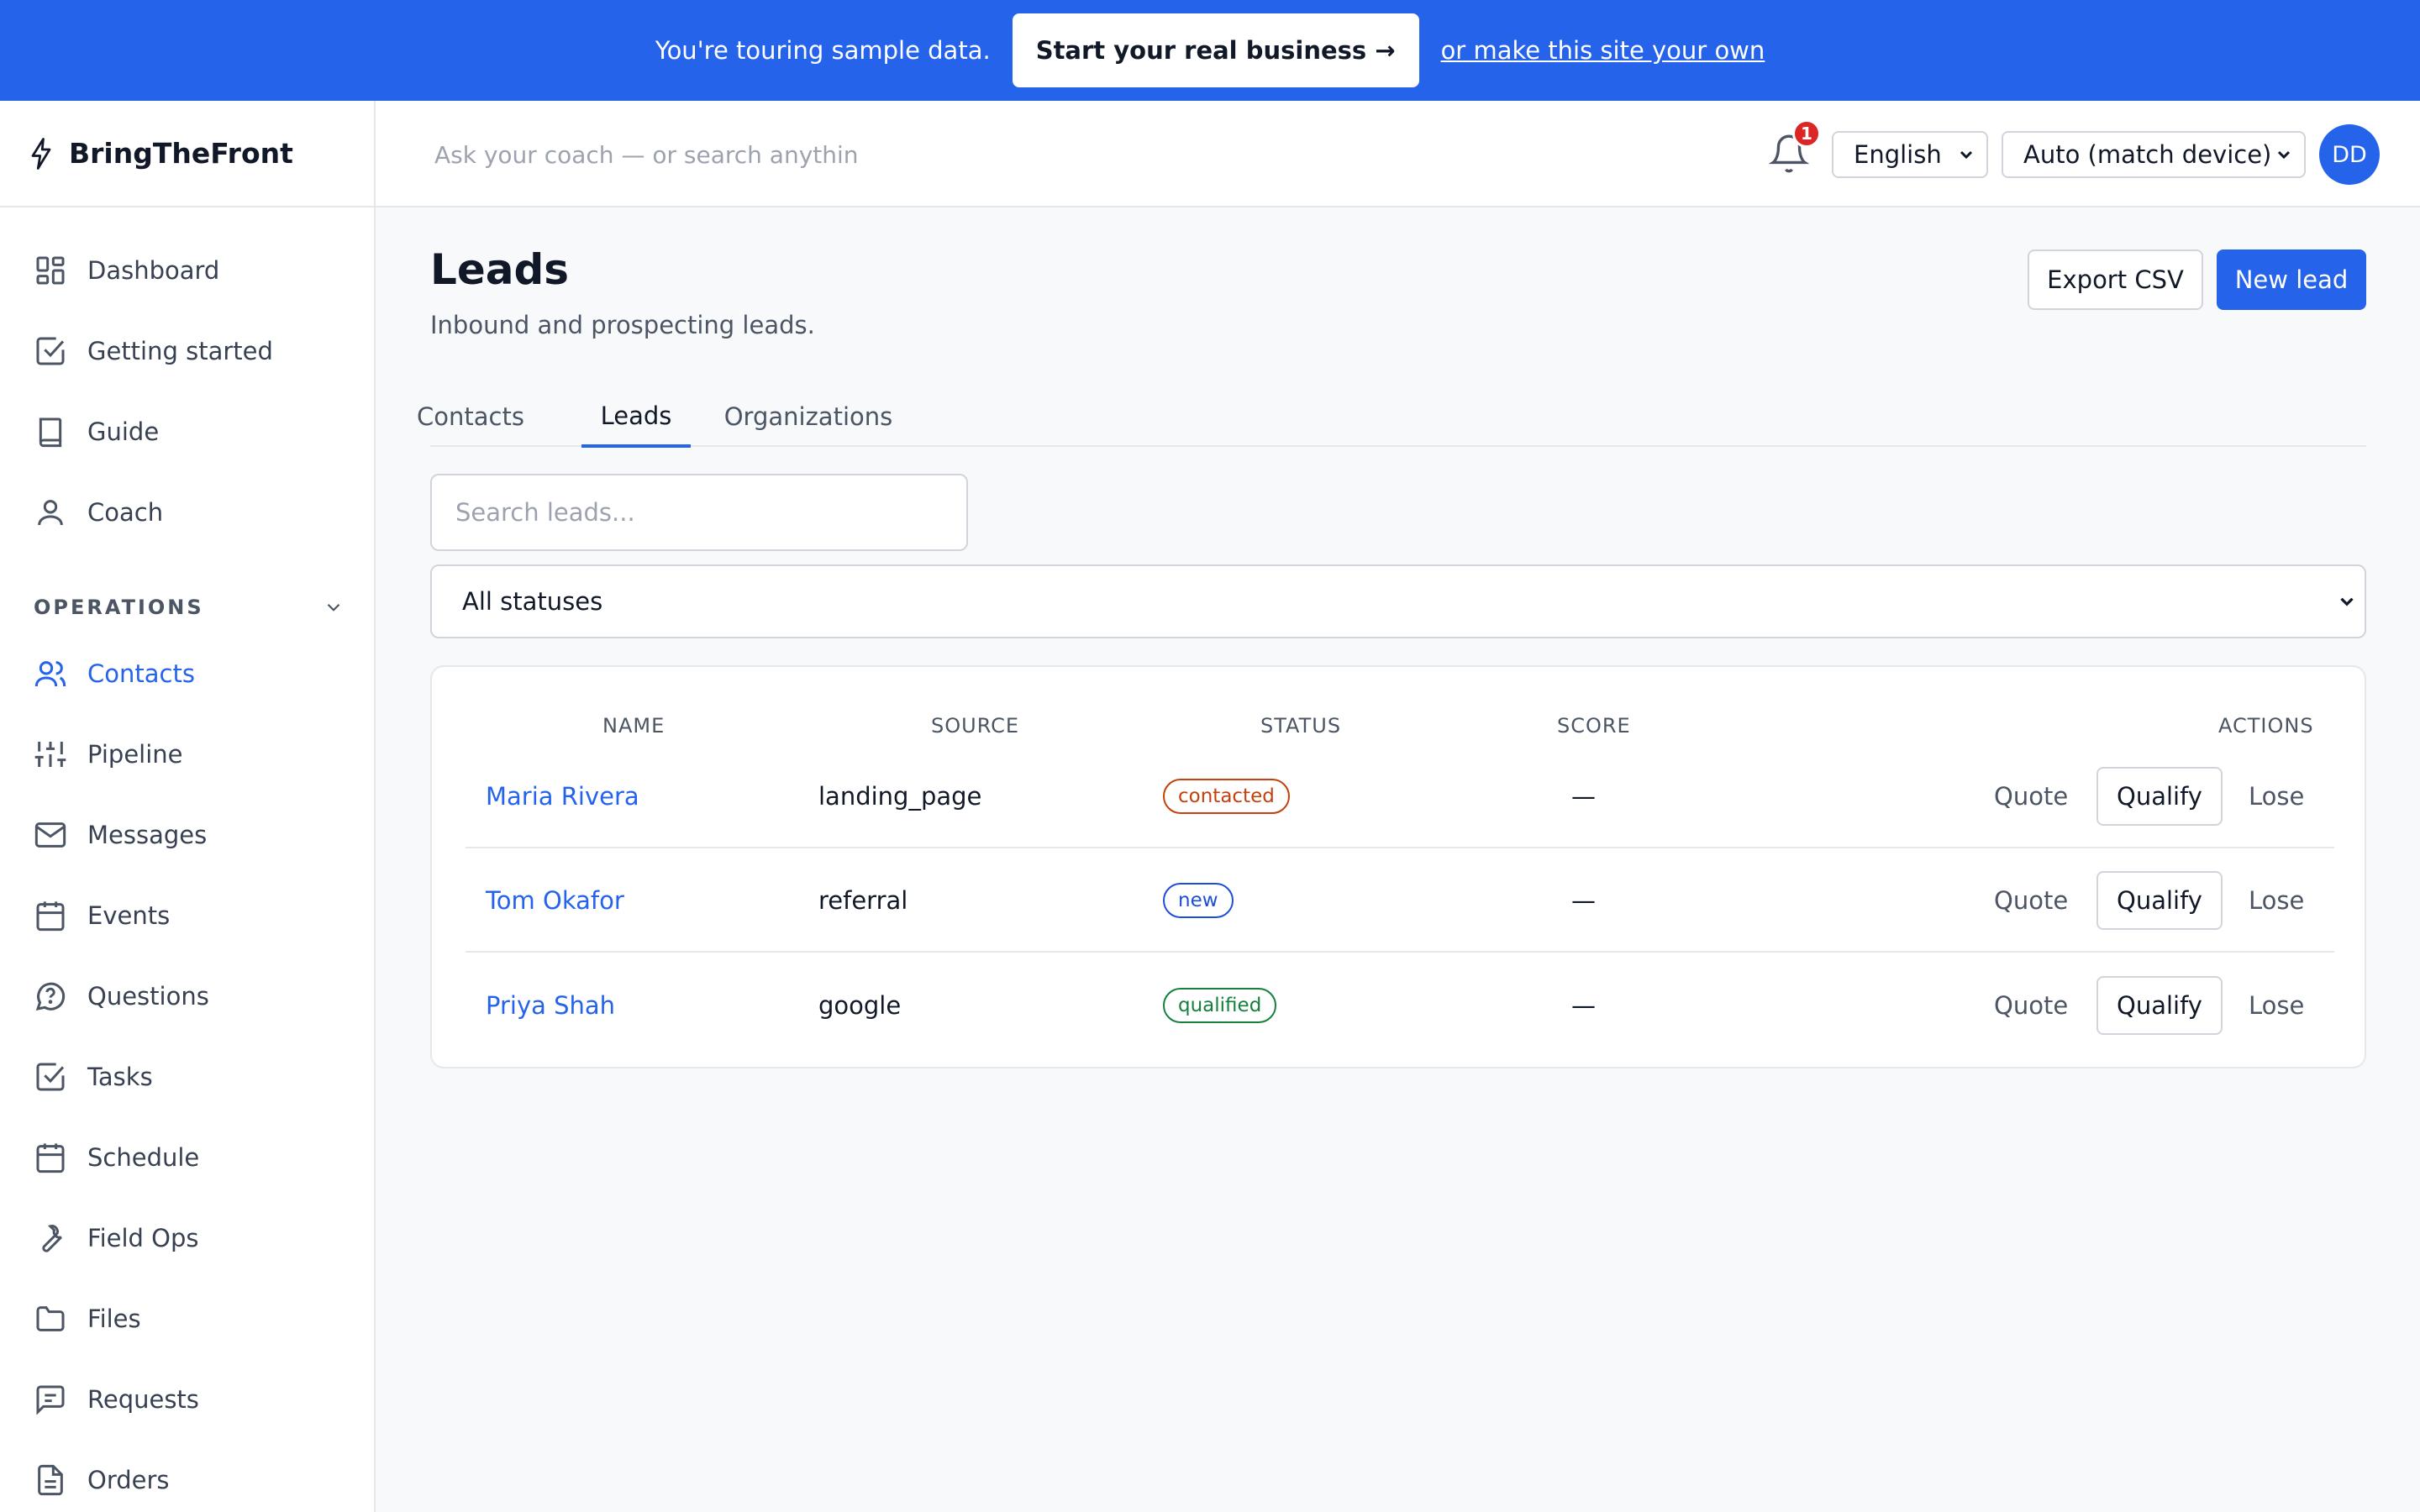 The height and width of the screenshot is (1512, 2420). I want to click on message-square-icon, so click(51, 1400).